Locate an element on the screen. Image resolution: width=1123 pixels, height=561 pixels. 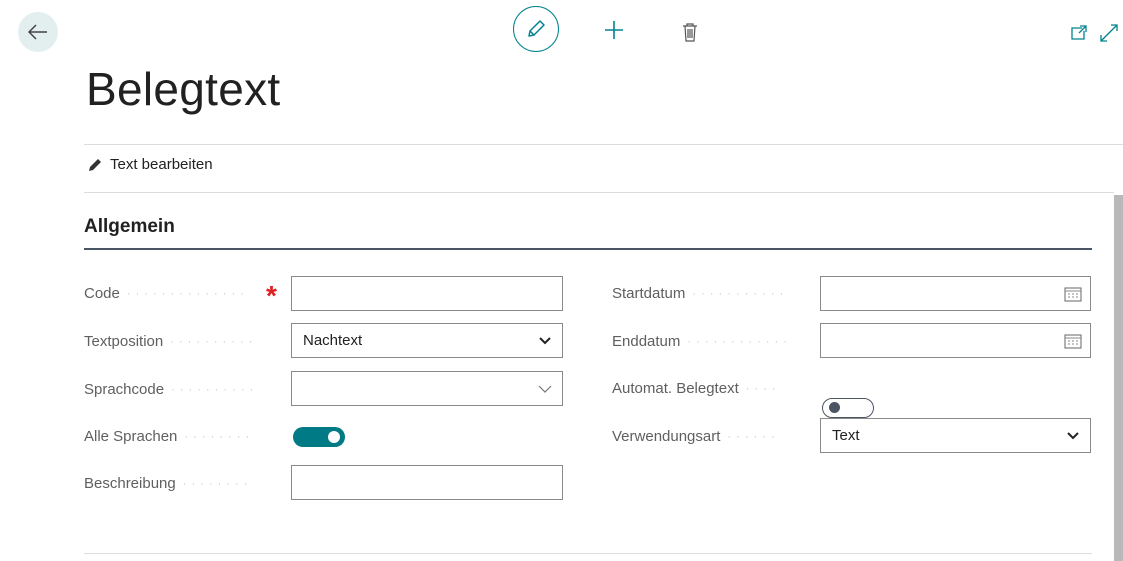
code-label-text: Code is located at coordinates (102, 293).